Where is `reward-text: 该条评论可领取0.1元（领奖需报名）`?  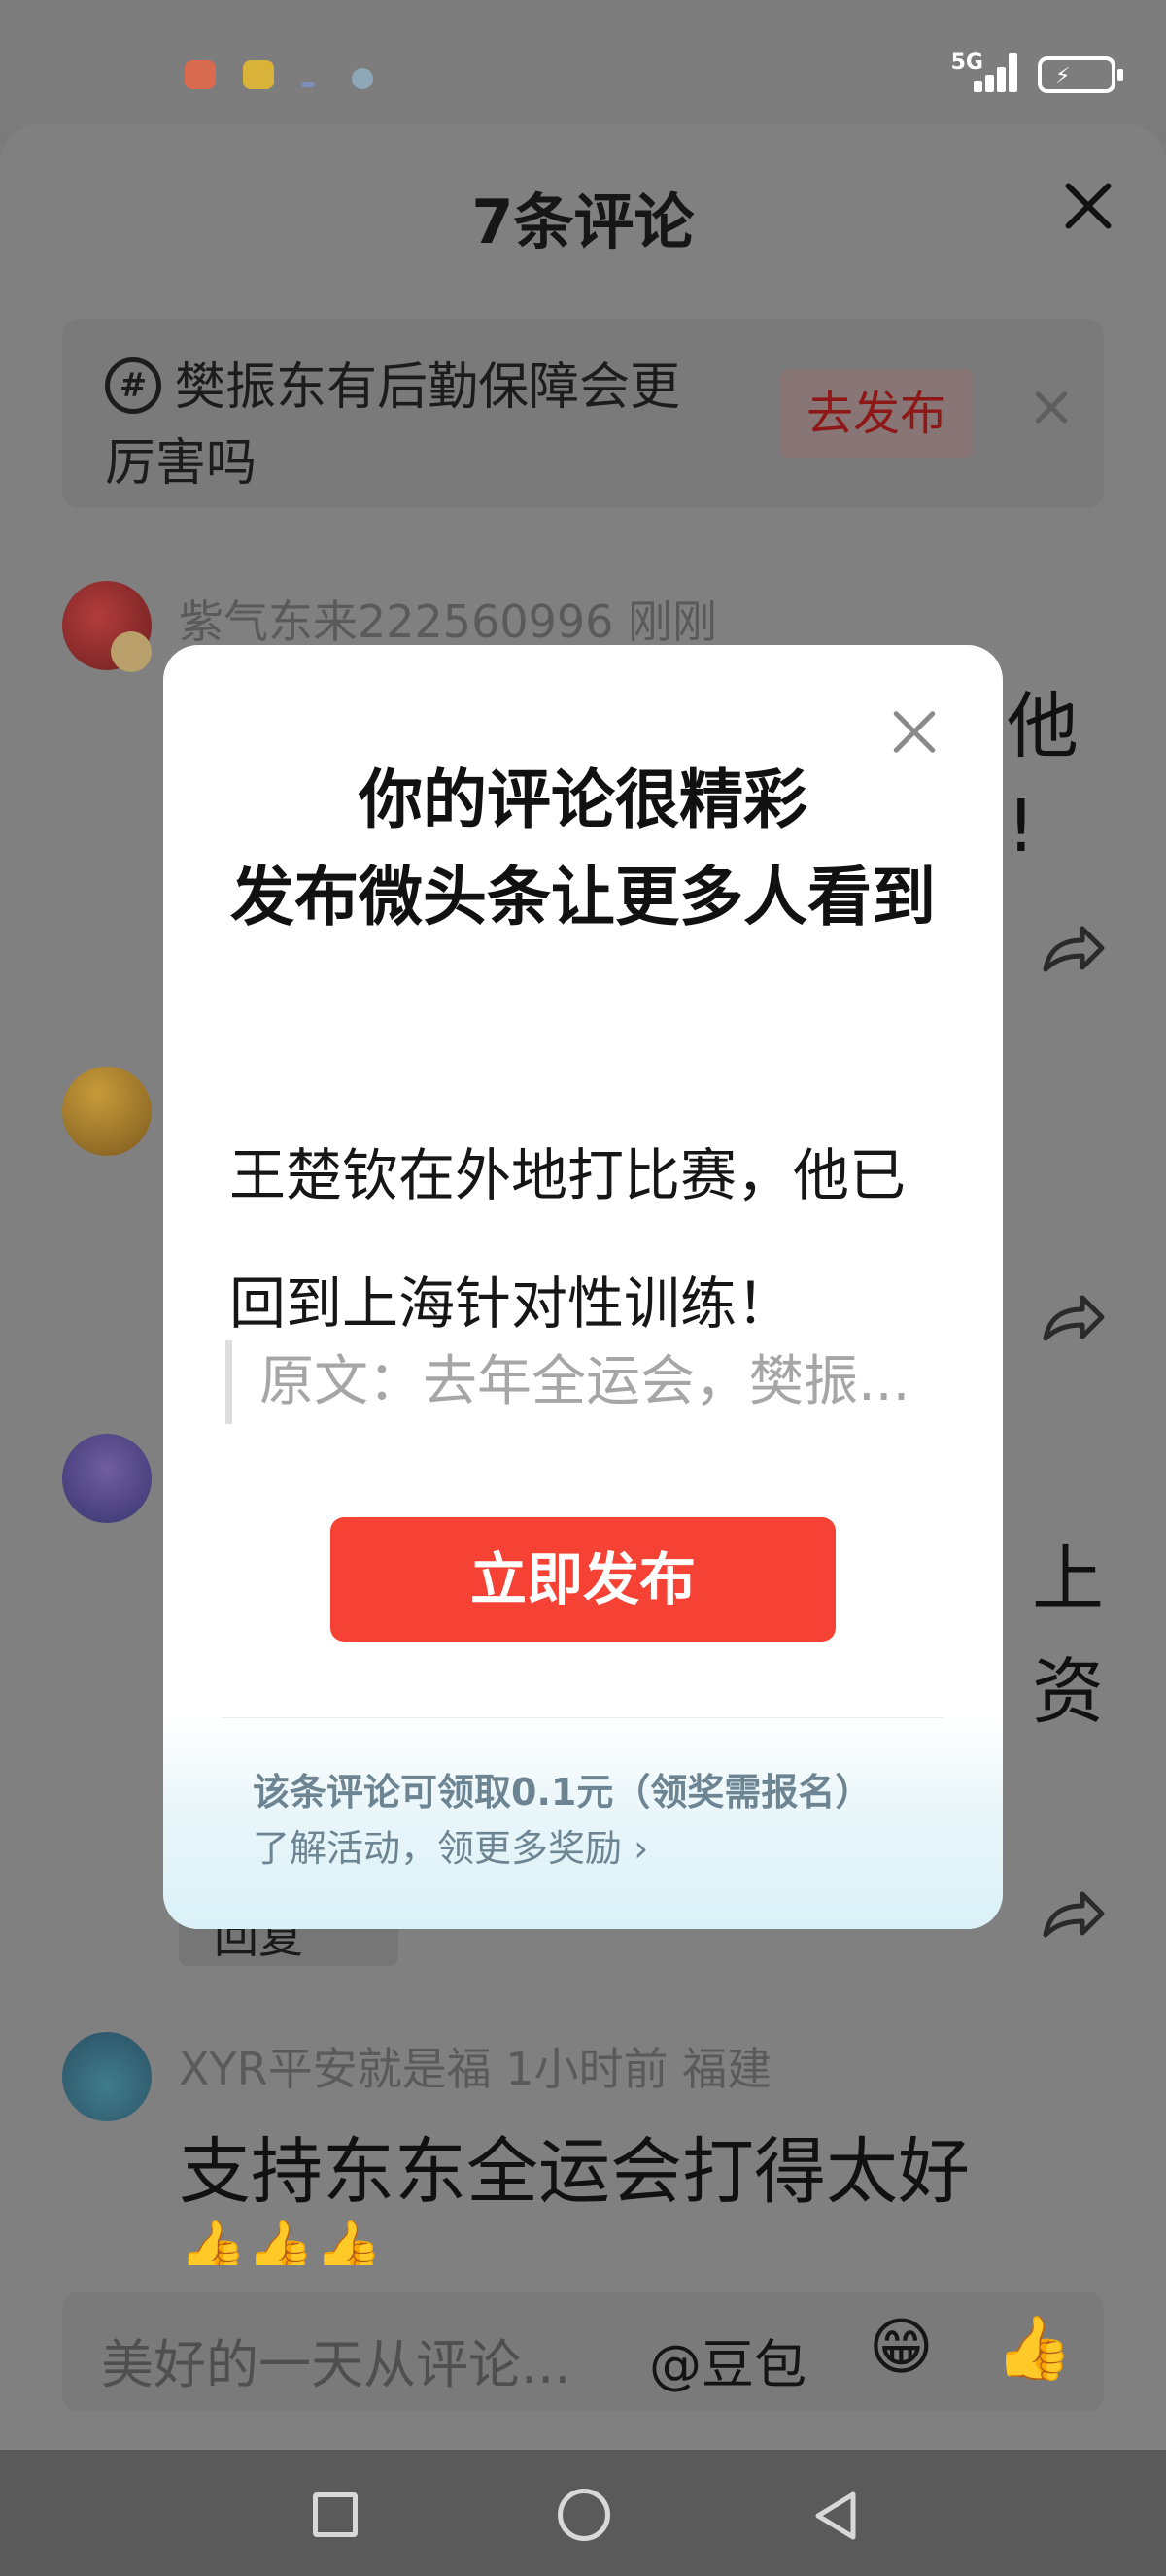 reward-text: 该条评论可领取0.1元（领奖需报名） is located at coordinates (563, 1792).